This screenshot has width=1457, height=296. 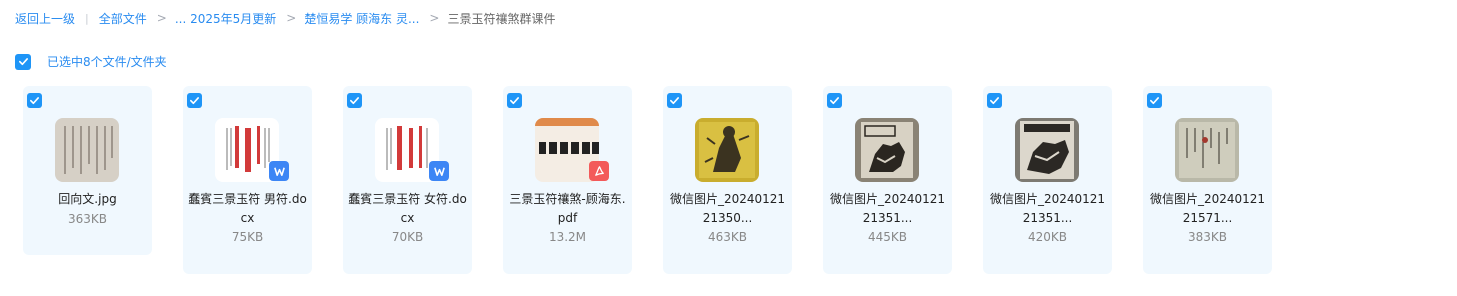 What do you see at coordinates (247, 237) in the screenshot?
I see `file-size: 75KB` at bounding box center [247, 237].